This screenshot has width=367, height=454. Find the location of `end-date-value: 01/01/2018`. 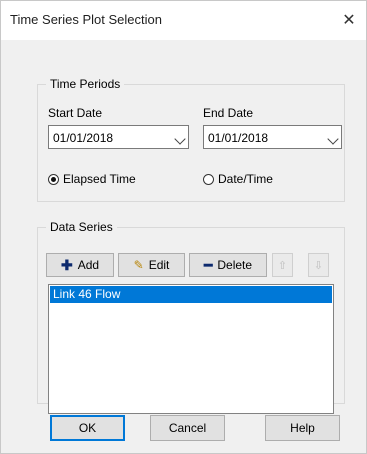

end-date-value: 01/01/2018 is located at coordinates (238, 138).